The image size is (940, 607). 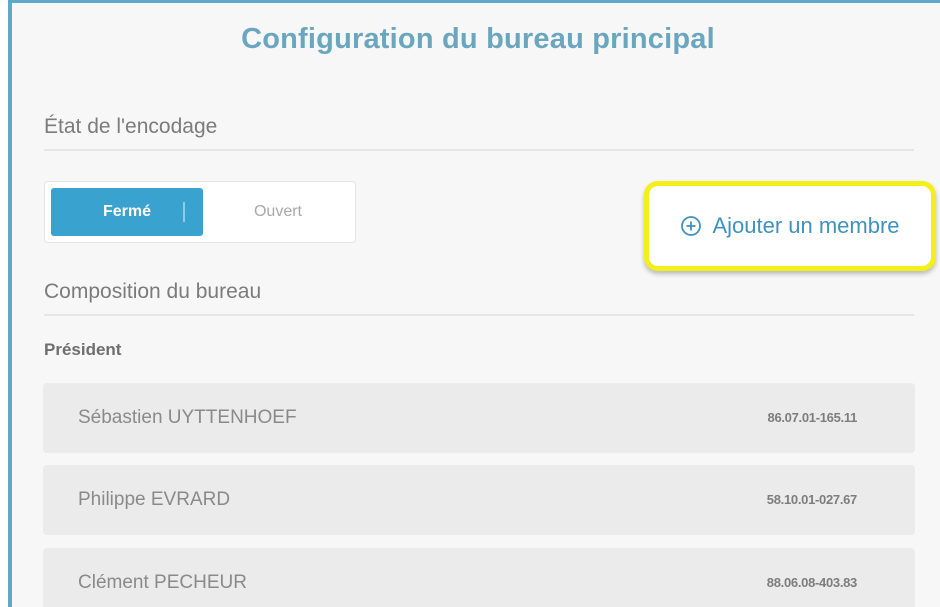 What do you see at coordinates (153, 291) in the screenshot?
I see `composition-heading: Composition du bureau` at bounding box center [153, 291].